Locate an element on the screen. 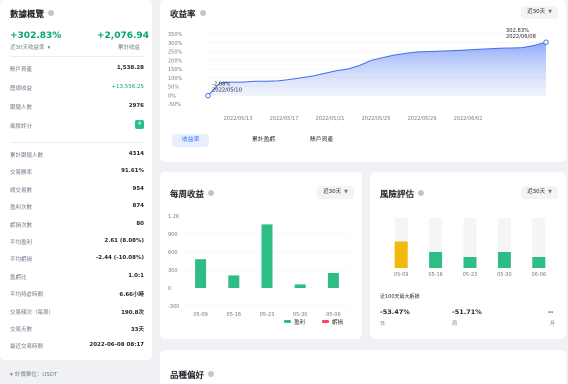 Image resolution: width=568 pixels, height=384 pixels. x-tick-label: 05-30 is located at coordinates (504, 275).